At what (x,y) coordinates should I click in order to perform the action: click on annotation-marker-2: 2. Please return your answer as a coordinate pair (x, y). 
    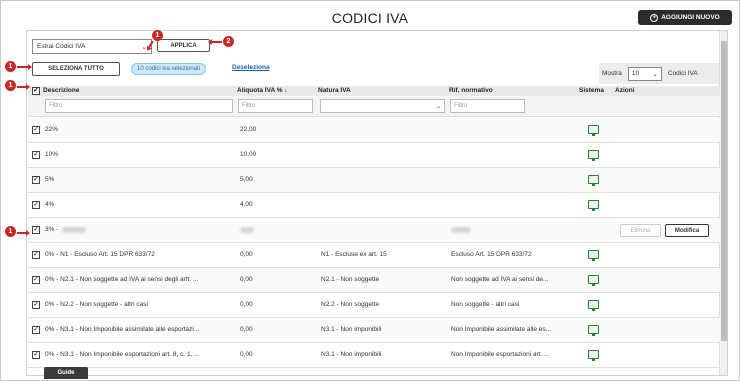
    Looking at the image, I should click on (228, 41).